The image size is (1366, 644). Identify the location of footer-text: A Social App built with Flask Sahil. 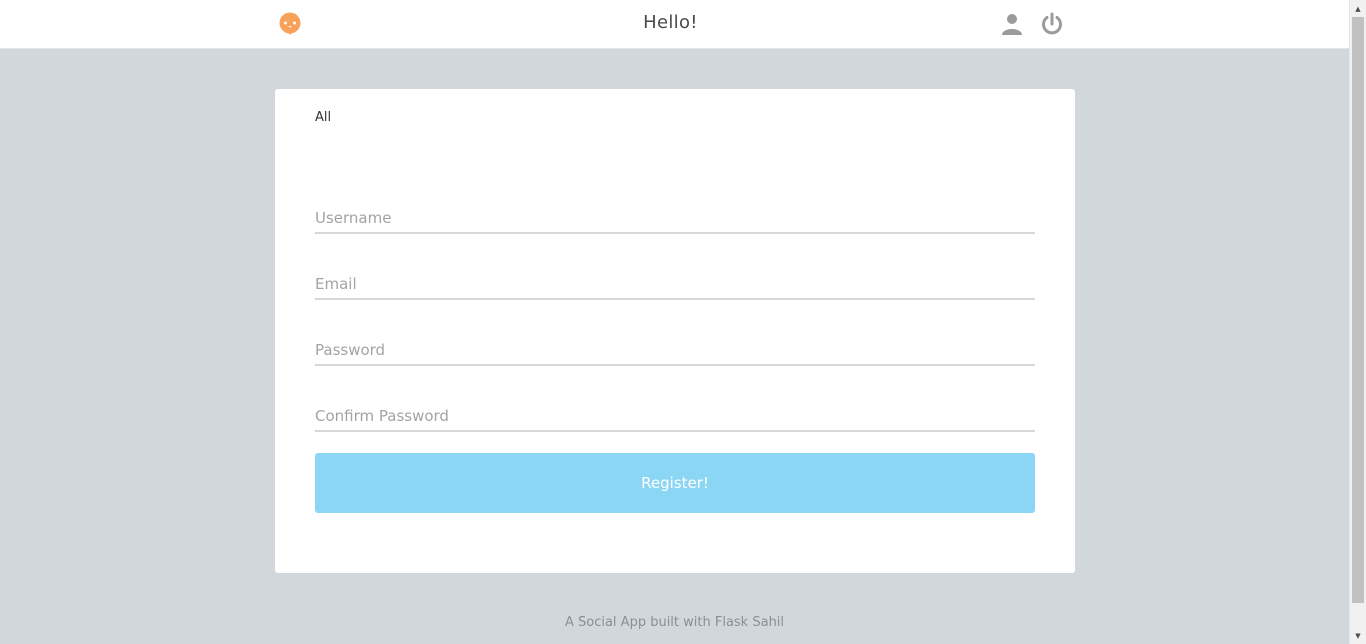
(674, 622).